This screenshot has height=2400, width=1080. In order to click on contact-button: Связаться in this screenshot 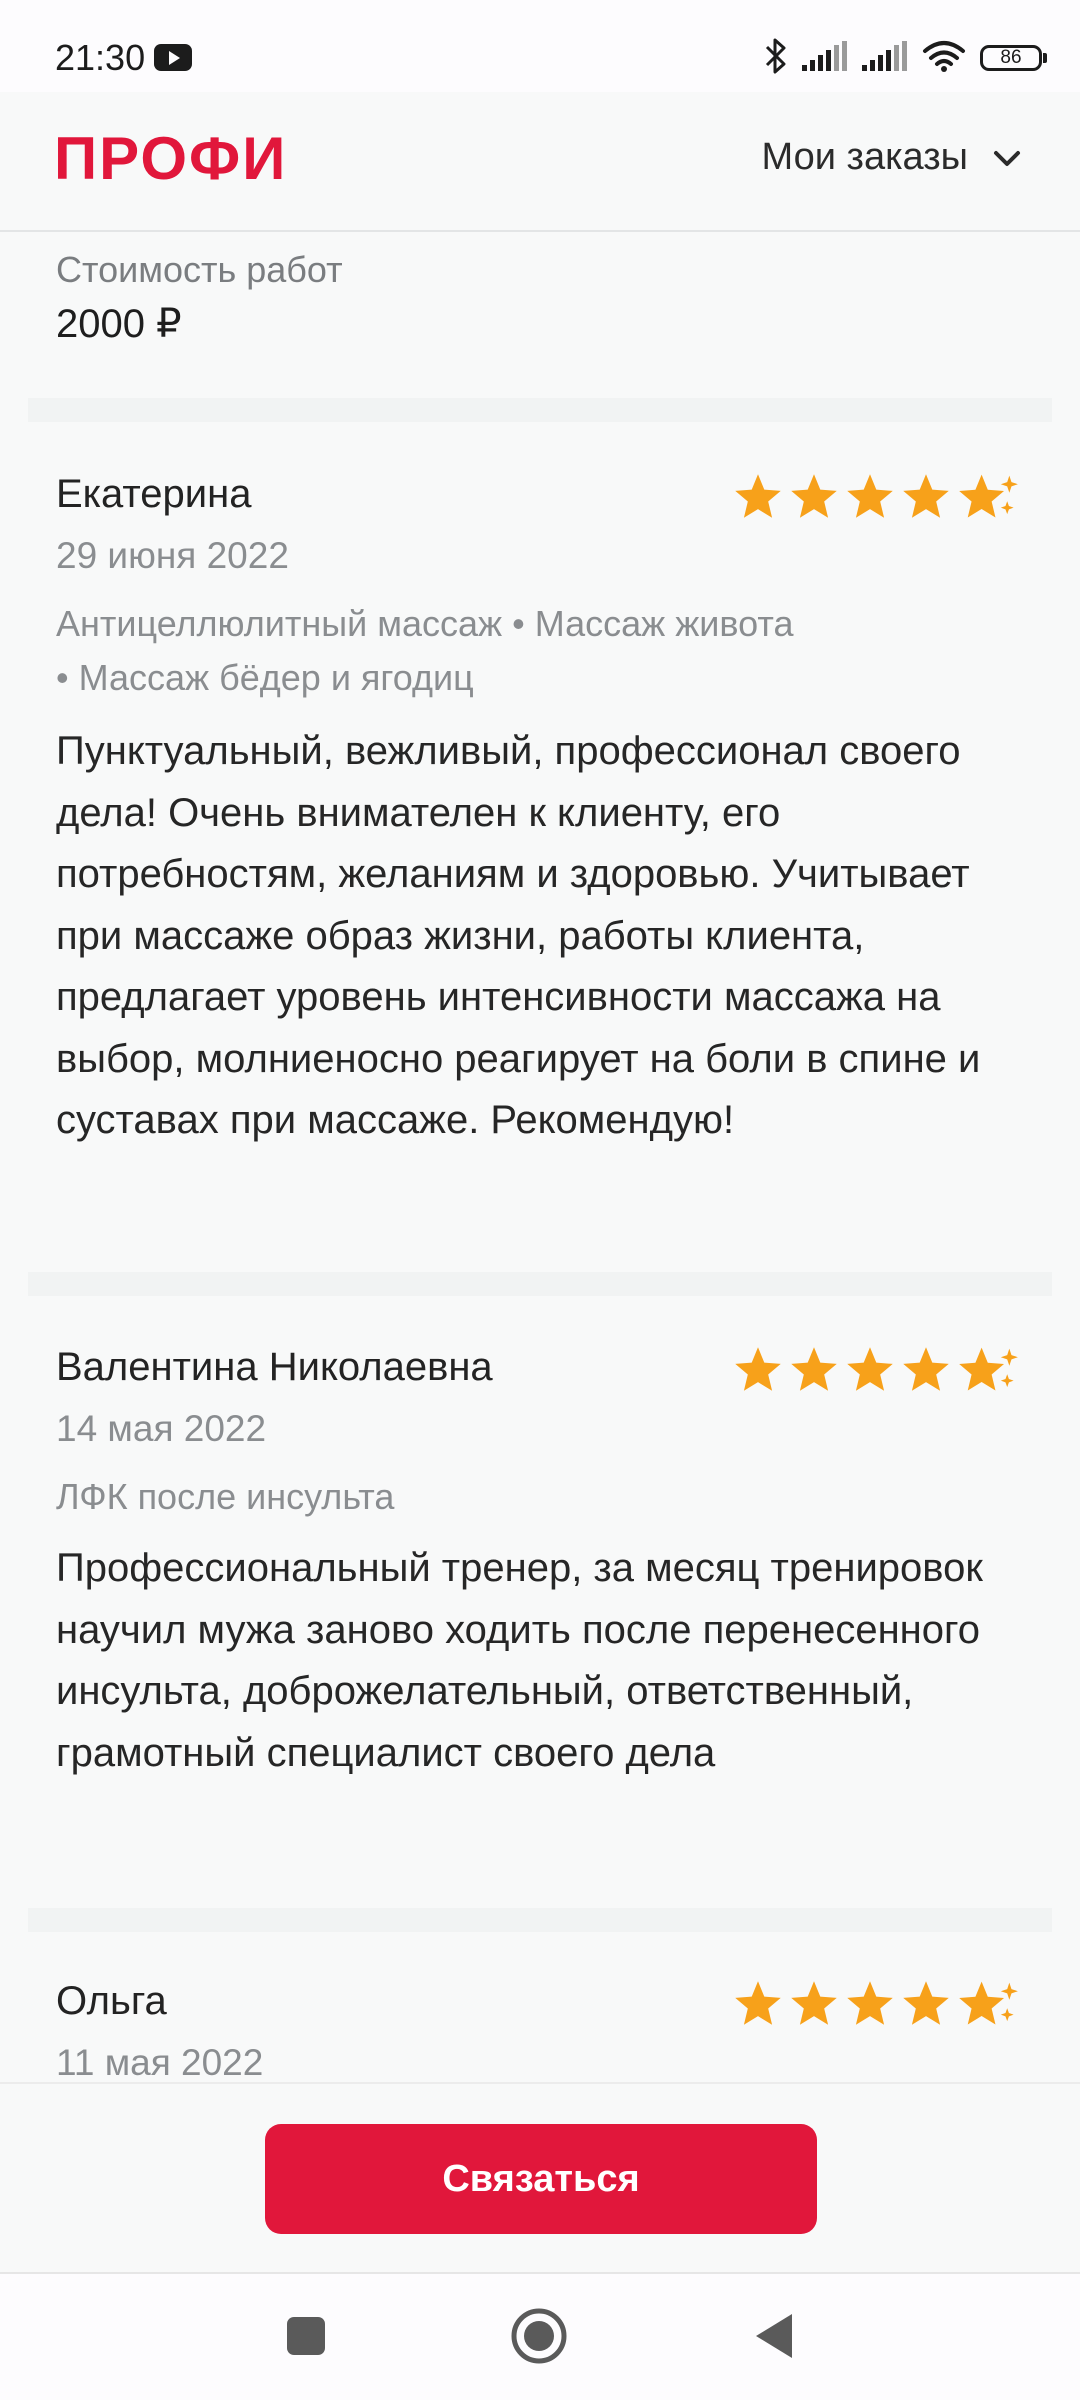, I will do `click(541, 2179)`.